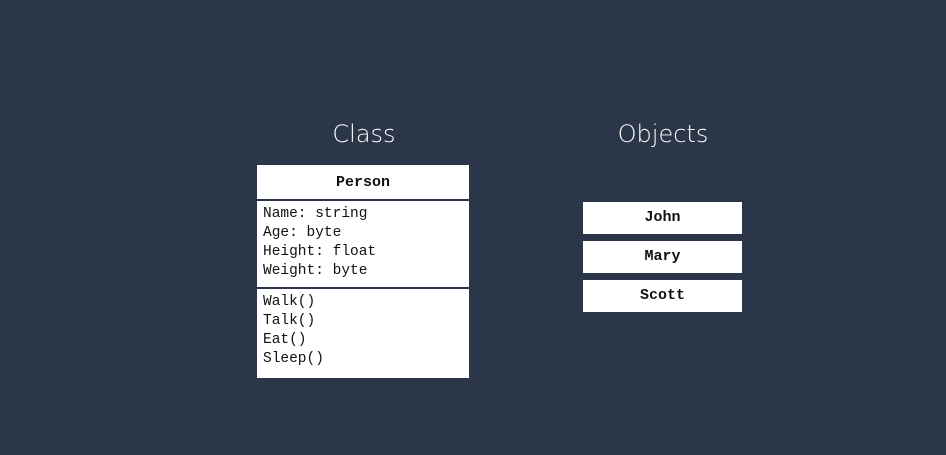 The width and height of the screenshot is (946, 455). Describe the element at coordinates (289, 321) in the screenshot. I see `uml-method: Talk()` at that location.